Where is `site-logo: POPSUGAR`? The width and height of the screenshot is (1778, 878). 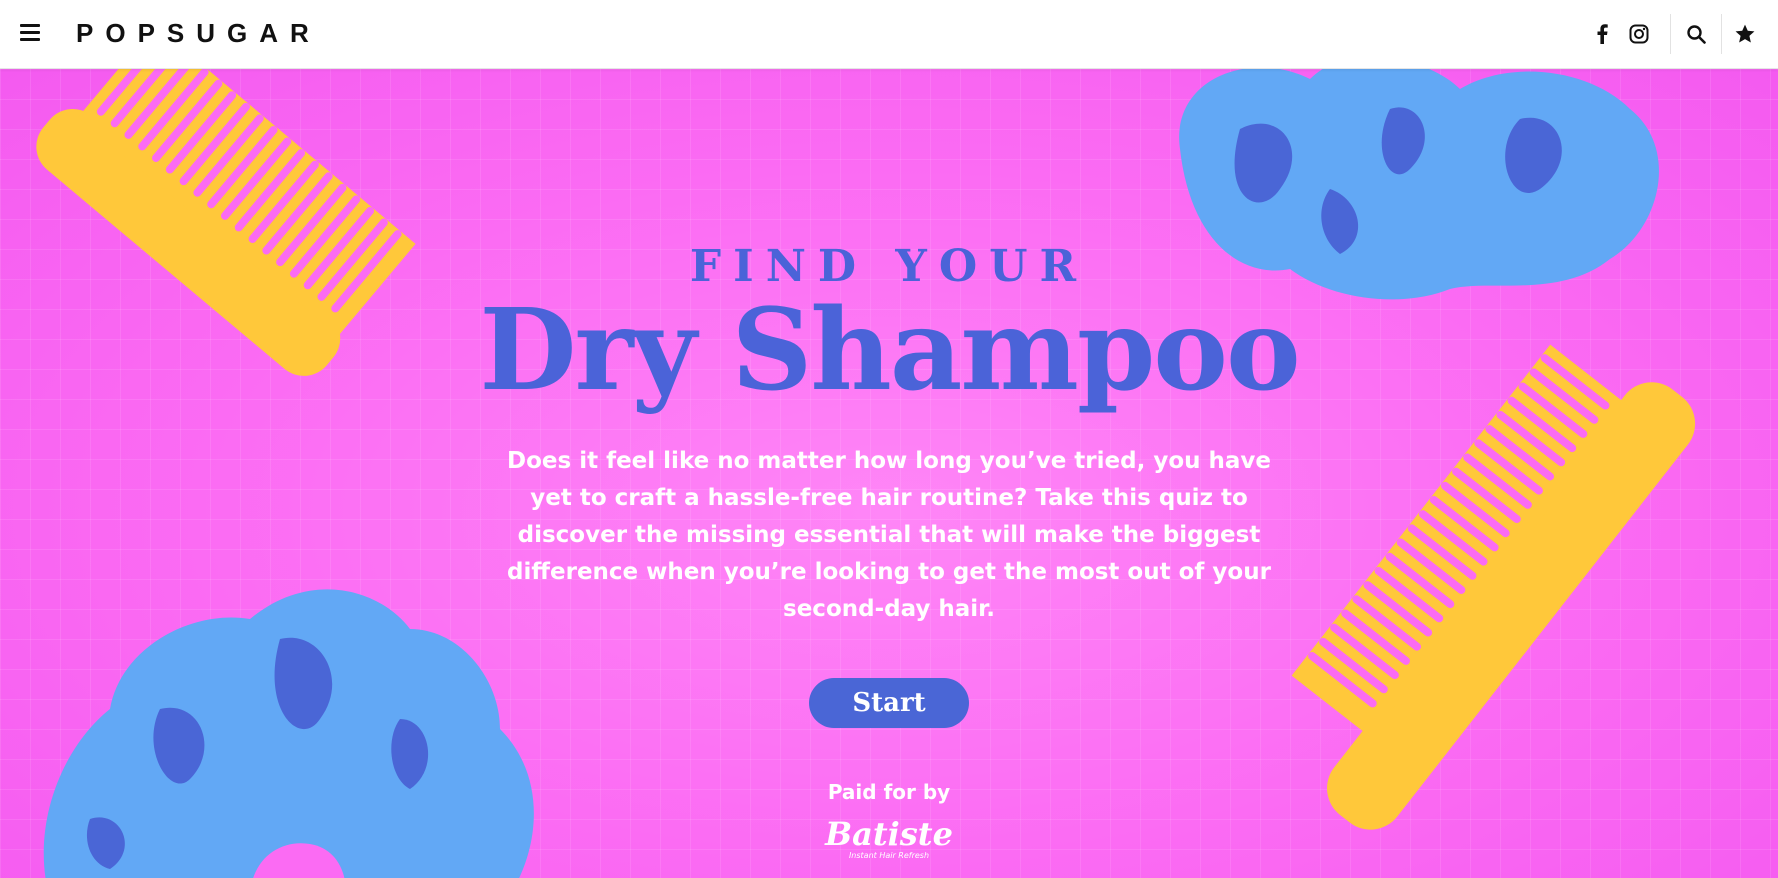
site-logo: POPSUGAR is located at coordinates (198, 33).